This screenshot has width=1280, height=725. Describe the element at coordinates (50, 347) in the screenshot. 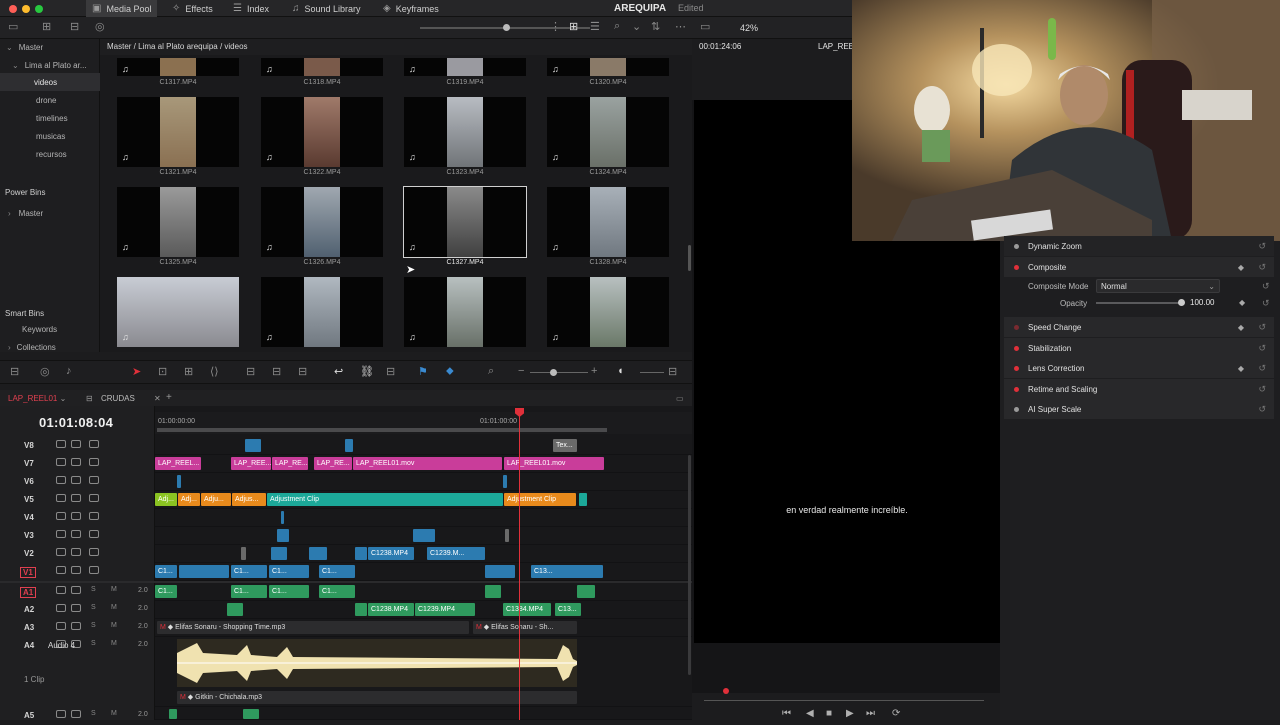

I see `sidebar-item-collections: › Collections` at that location.